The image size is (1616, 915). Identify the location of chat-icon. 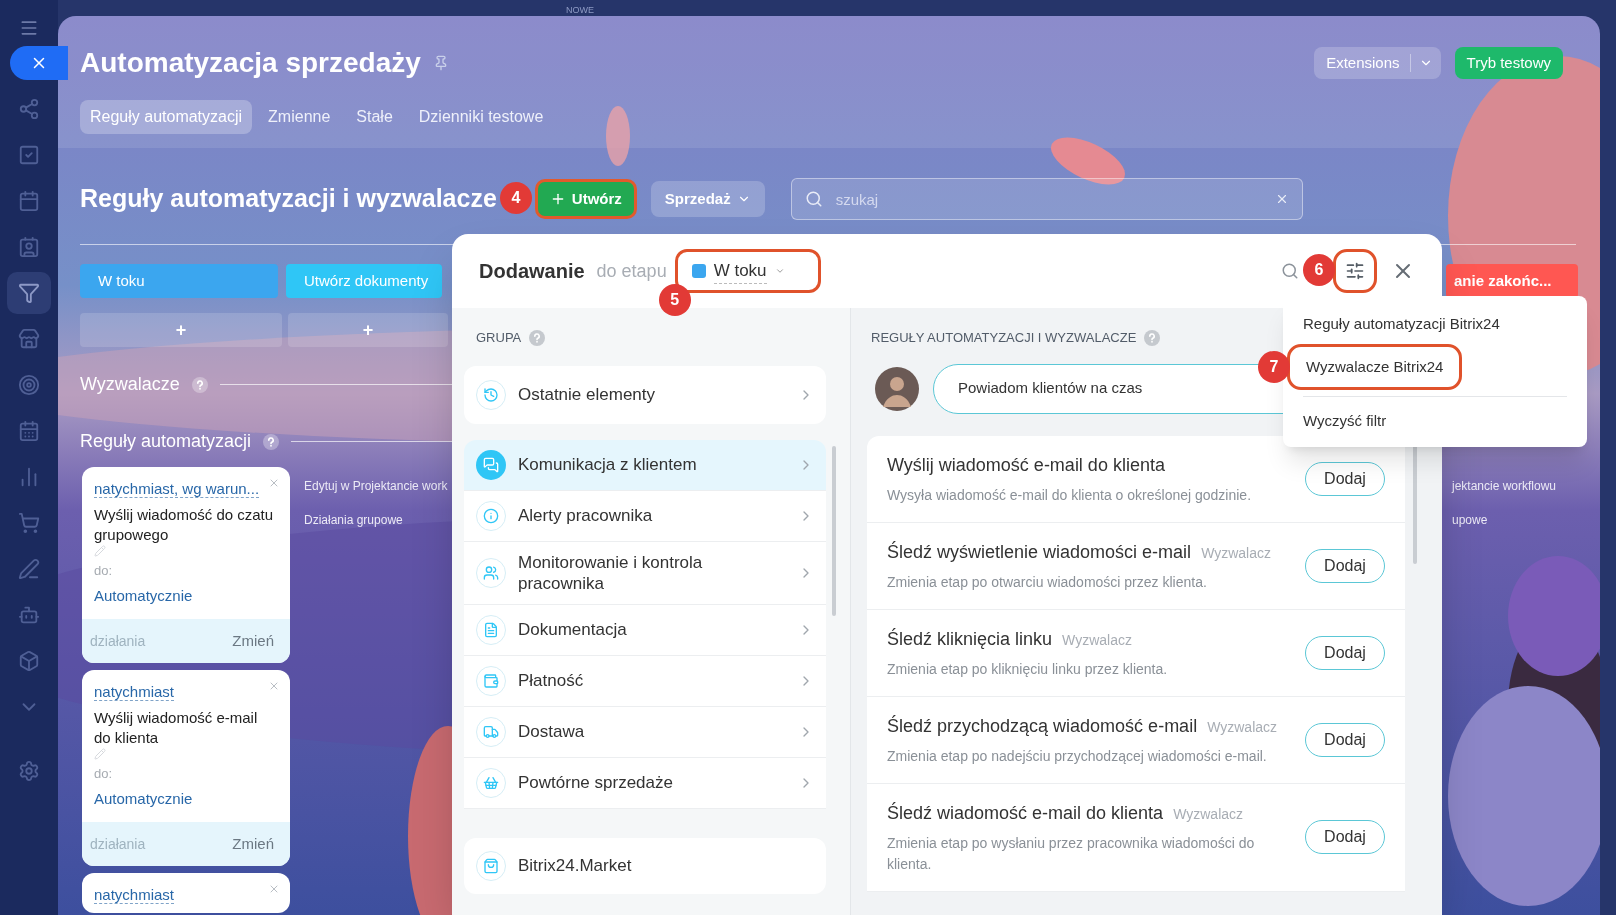
(491, 464).